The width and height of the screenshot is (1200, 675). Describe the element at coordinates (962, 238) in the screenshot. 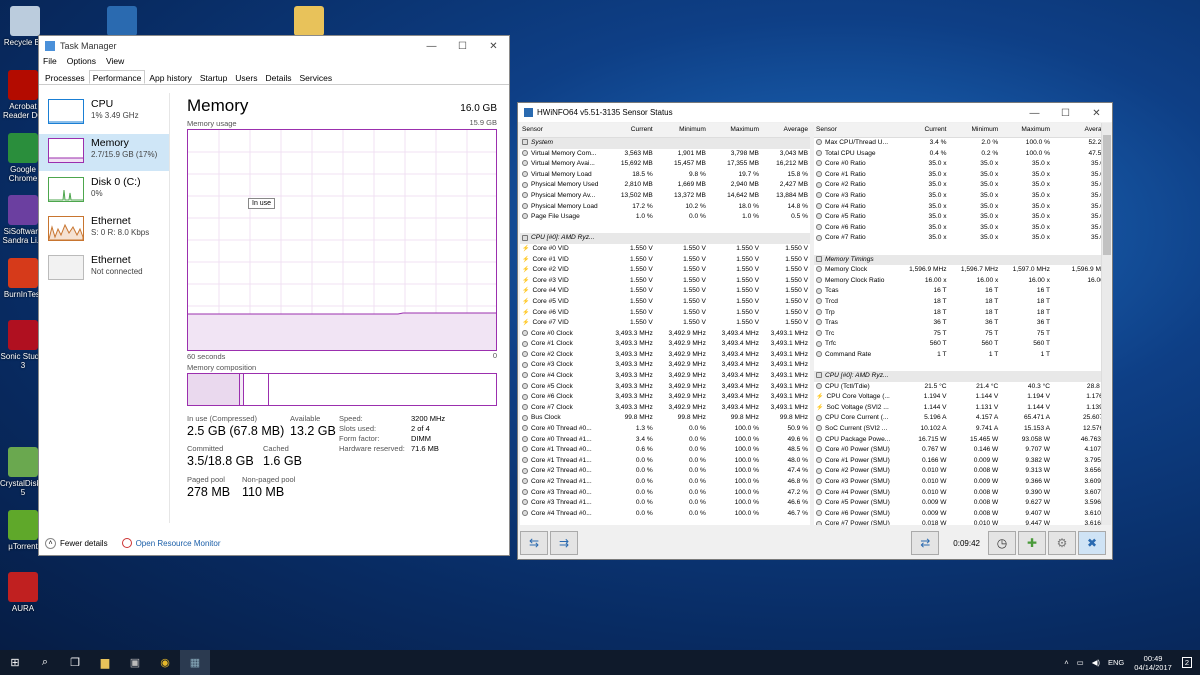

I see `sensor-row: Core #7 Ratio35.0 x35.0 x35.0 x35.0 x` at that location.